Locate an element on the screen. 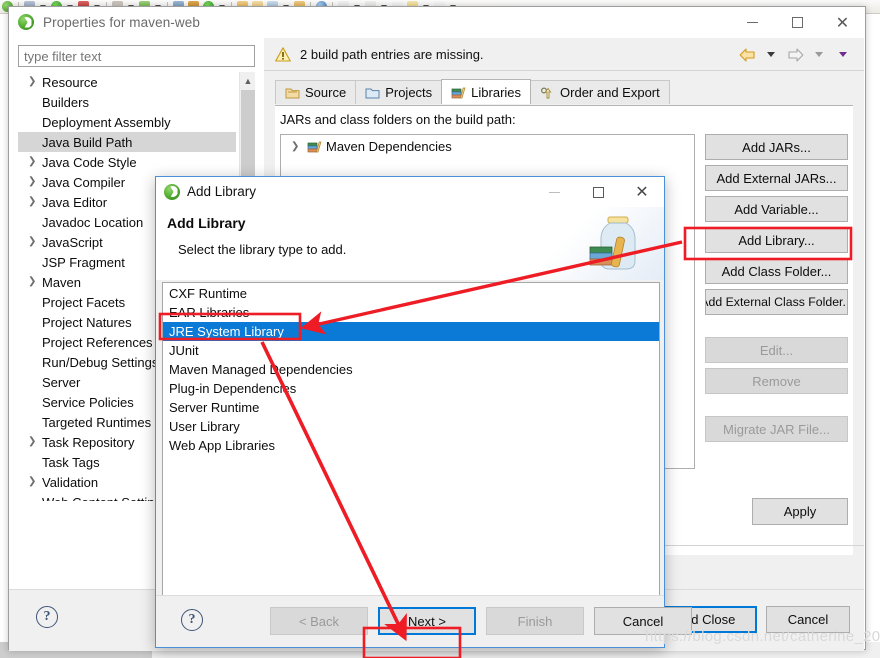 The width and height of the screenshot is (880, 658). dialog-close-button: ✕ is located at coordinates (642, 192).